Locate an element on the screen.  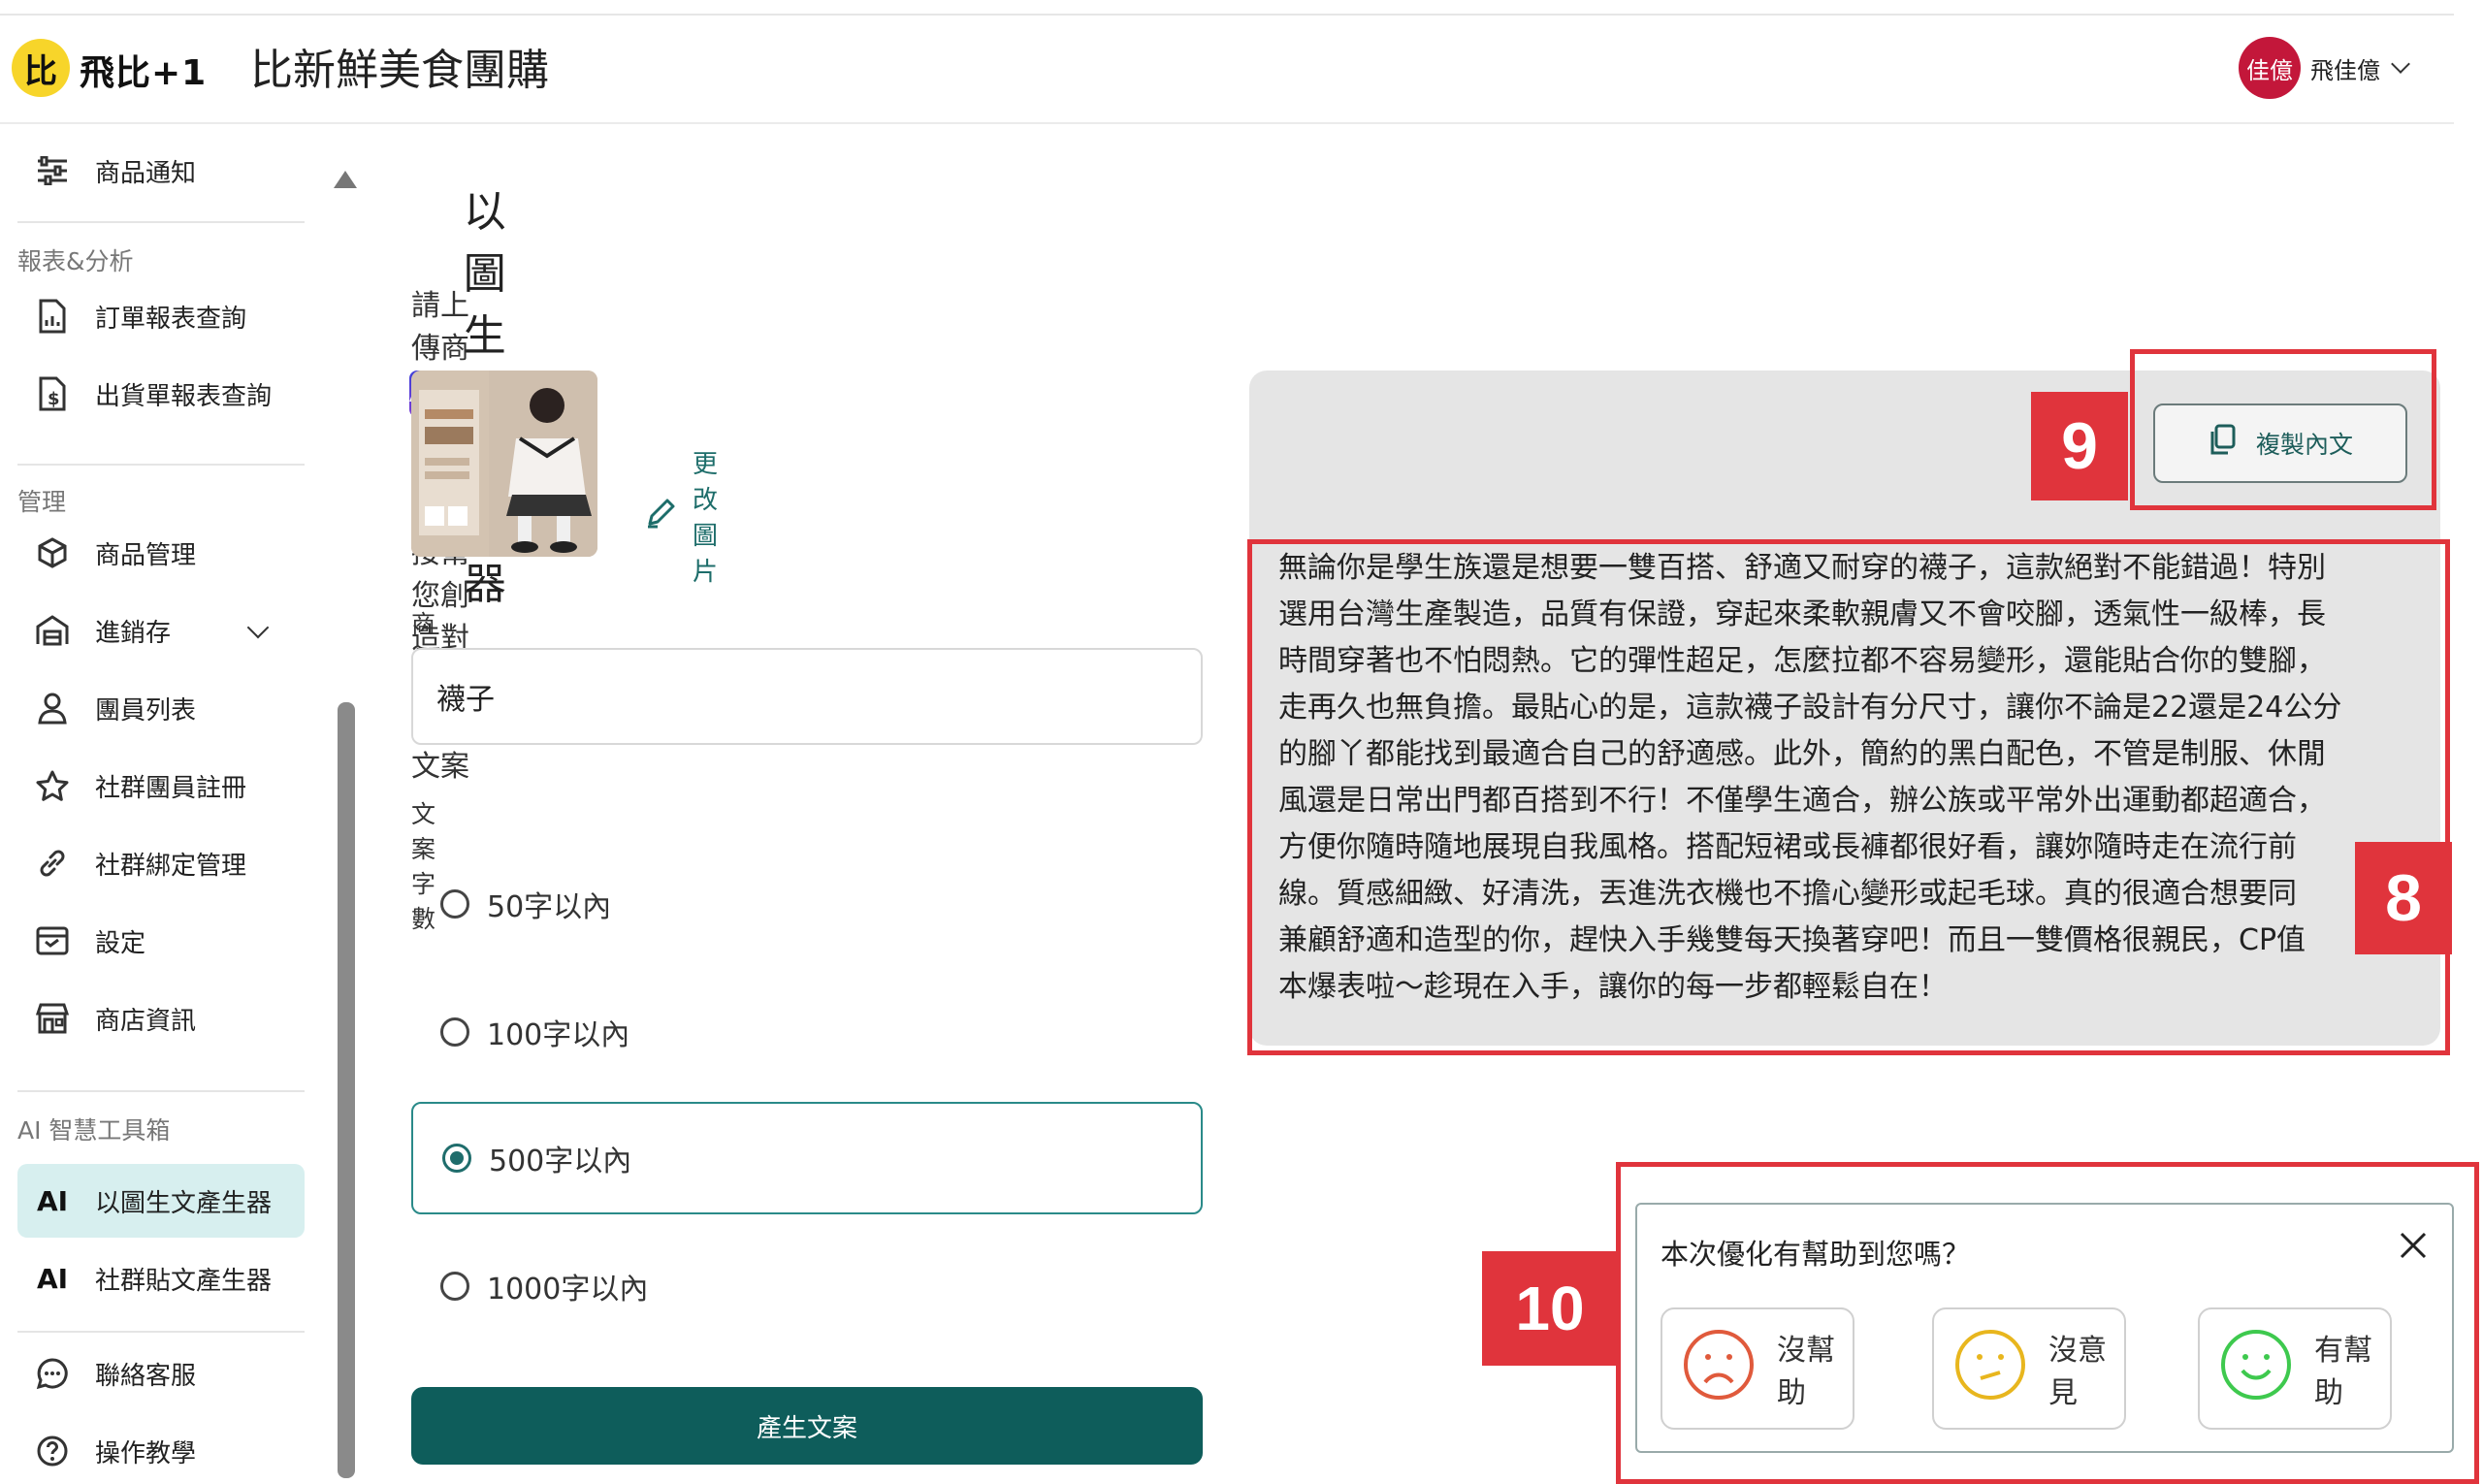
sidebar-item-social-post: AI 社群貼文產生器 is located at coordinates (161, 1278).